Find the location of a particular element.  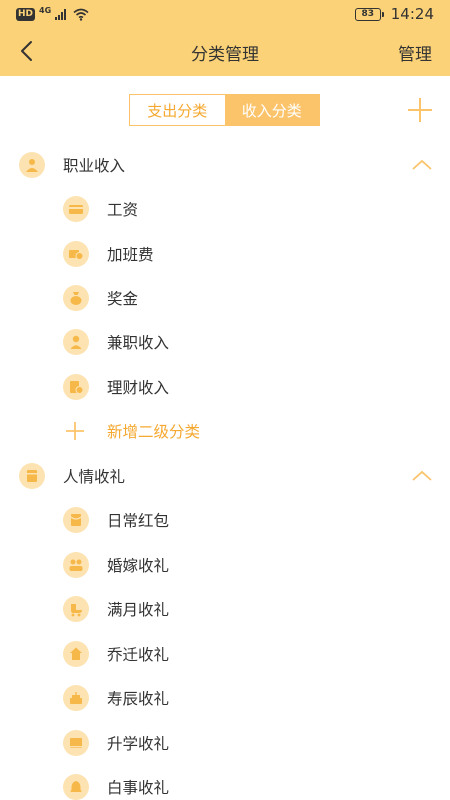

category-type-switch: 支出分类 收入分类 is located at coordinates (224, 110).